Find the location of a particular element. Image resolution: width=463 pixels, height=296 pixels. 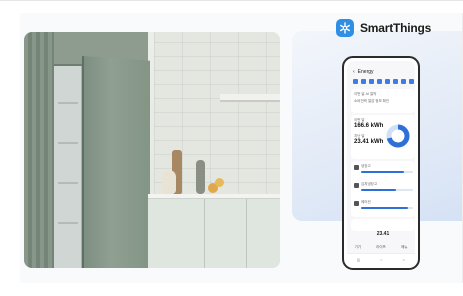

footer-value: 23.41 is located at coordinates (383, 234).